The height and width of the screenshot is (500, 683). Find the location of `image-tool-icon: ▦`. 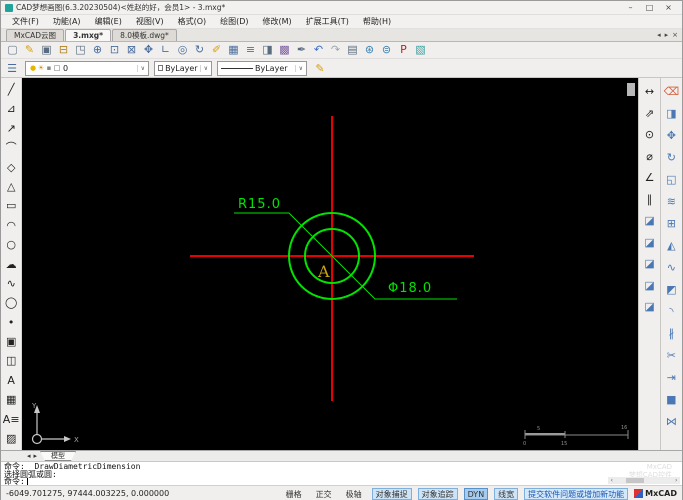

image-tool-icon: ▦ is located at coordinates (11, 399).